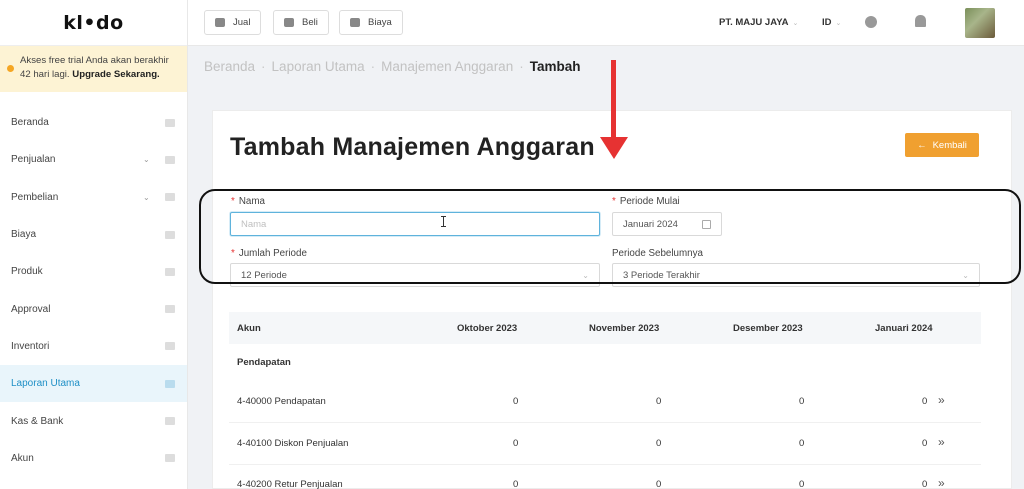  I want to click on page-title: Tambah Manajemen Anggaran, so click(412, 147).